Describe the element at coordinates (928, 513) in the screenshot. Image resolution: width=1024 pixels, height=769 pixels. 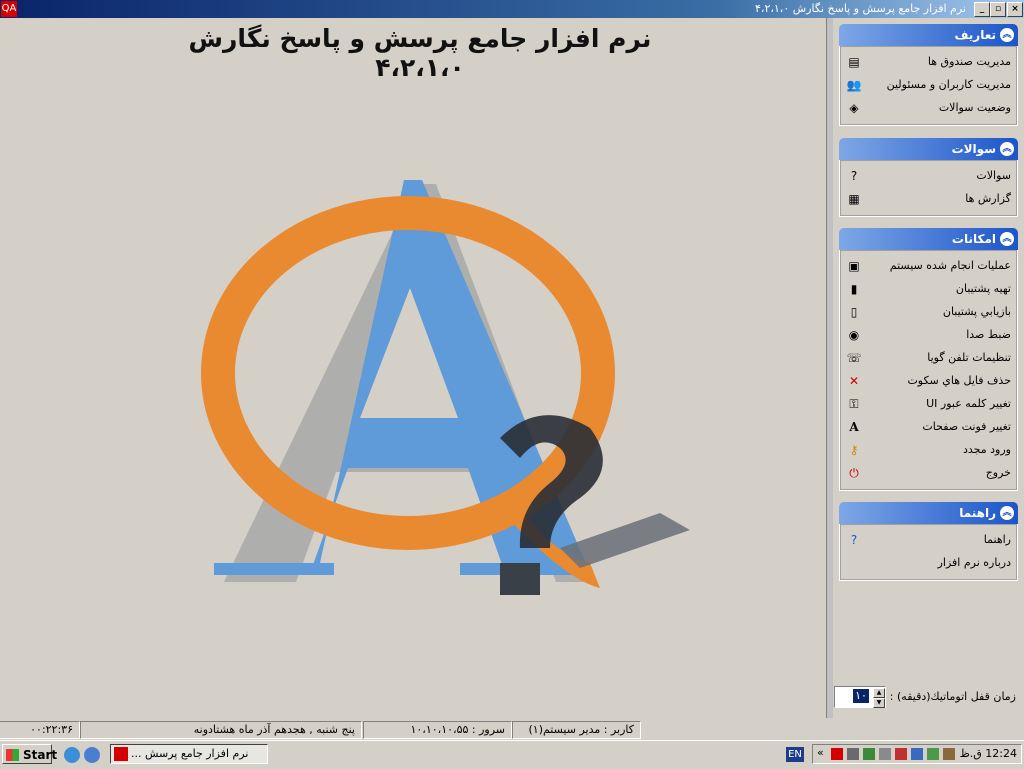
I see `group-header: ︽ راهنما` at that location.